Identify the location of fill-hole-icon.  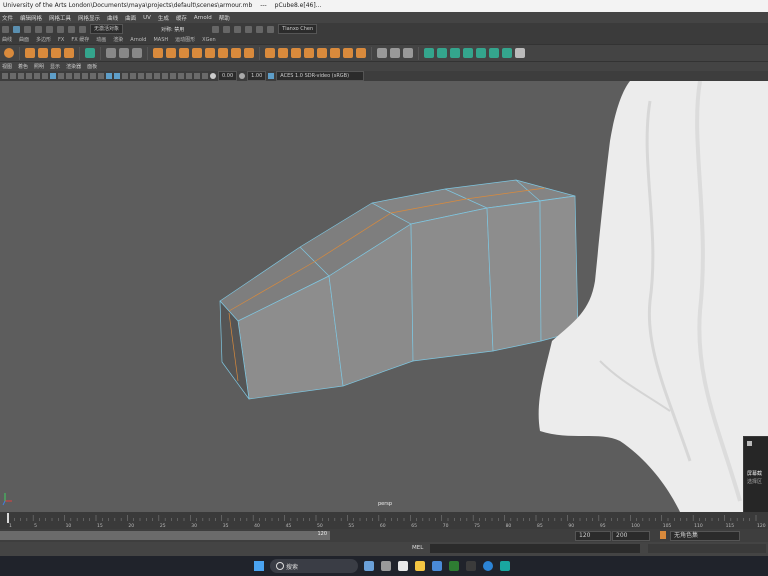
(296, 53).